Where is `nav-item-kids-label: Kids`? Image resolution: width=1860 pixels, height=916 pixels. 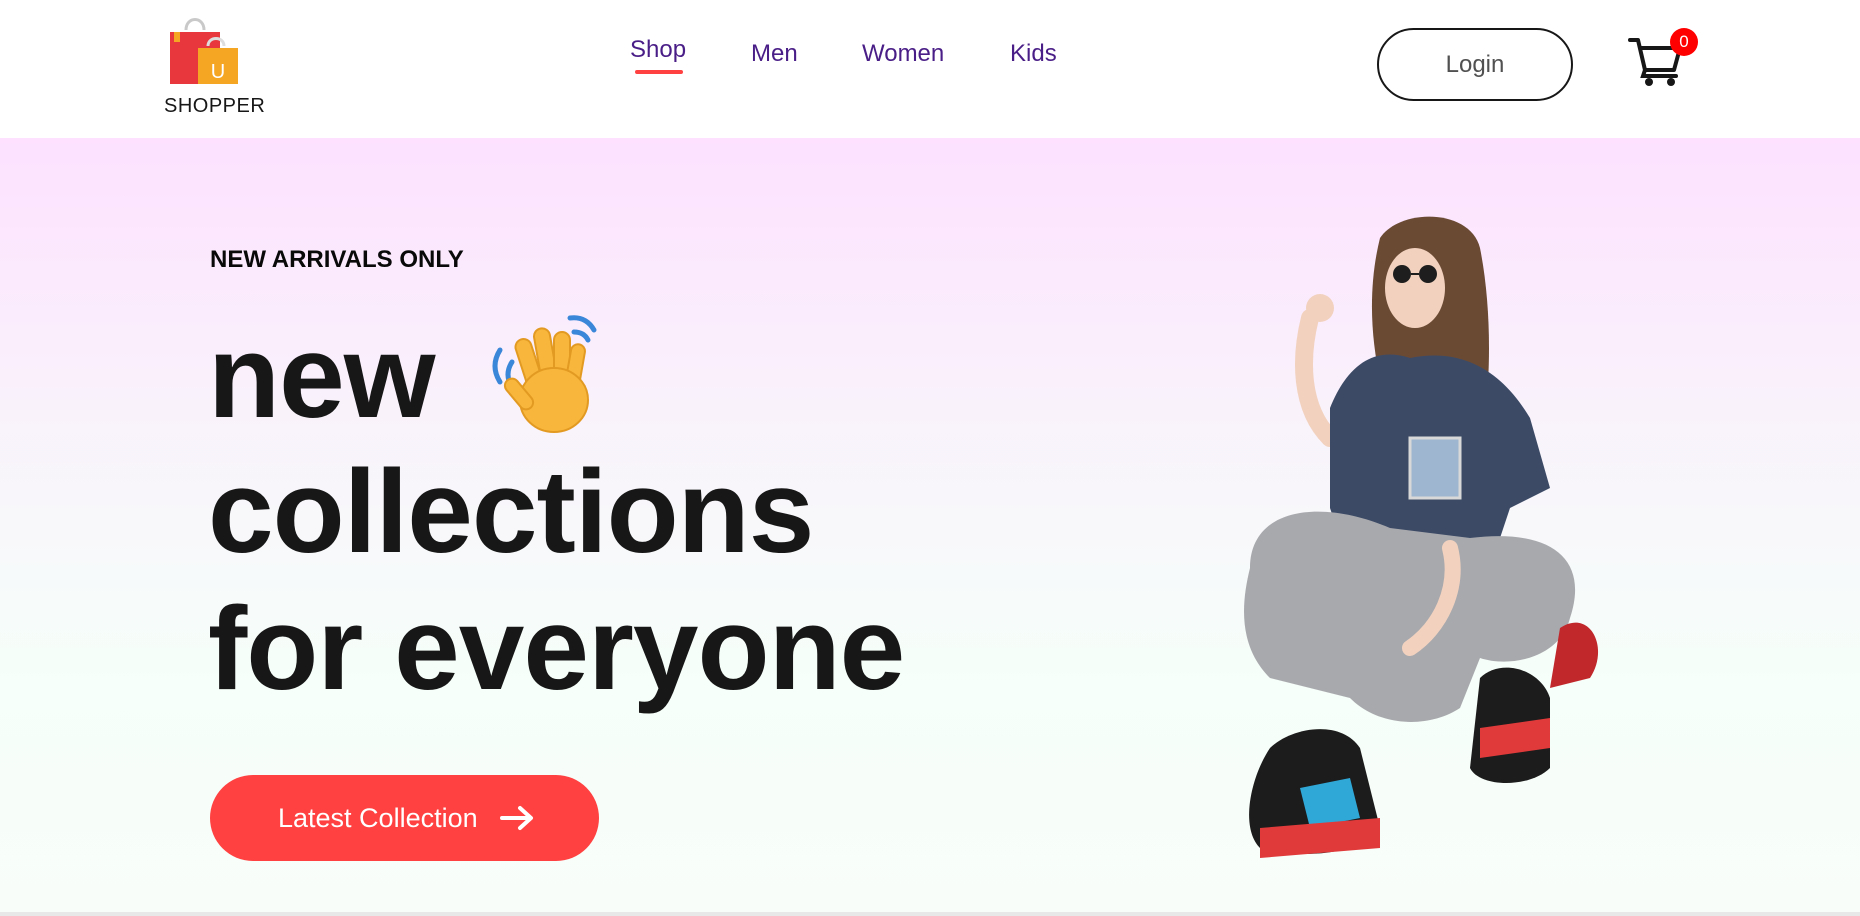
nav-item-kids-label: Kids is located at coordinates (1033, 53).